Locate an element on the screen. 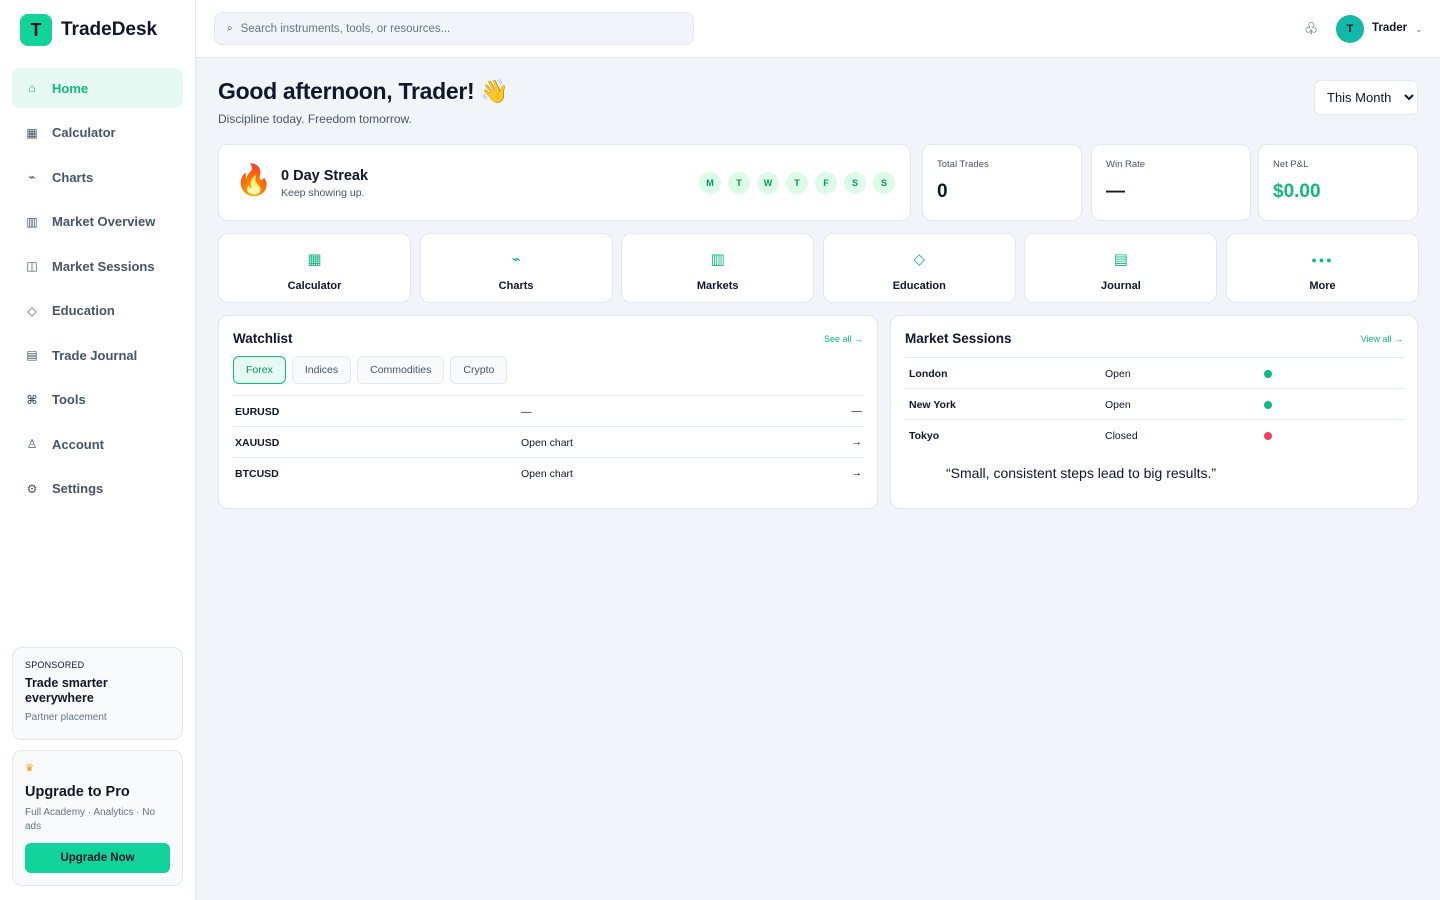 The image size is (1440, 900). streak-card: 🔥 0 Day Streak Keep showing up. MTWTFSS is located at coordinates (564, 182).